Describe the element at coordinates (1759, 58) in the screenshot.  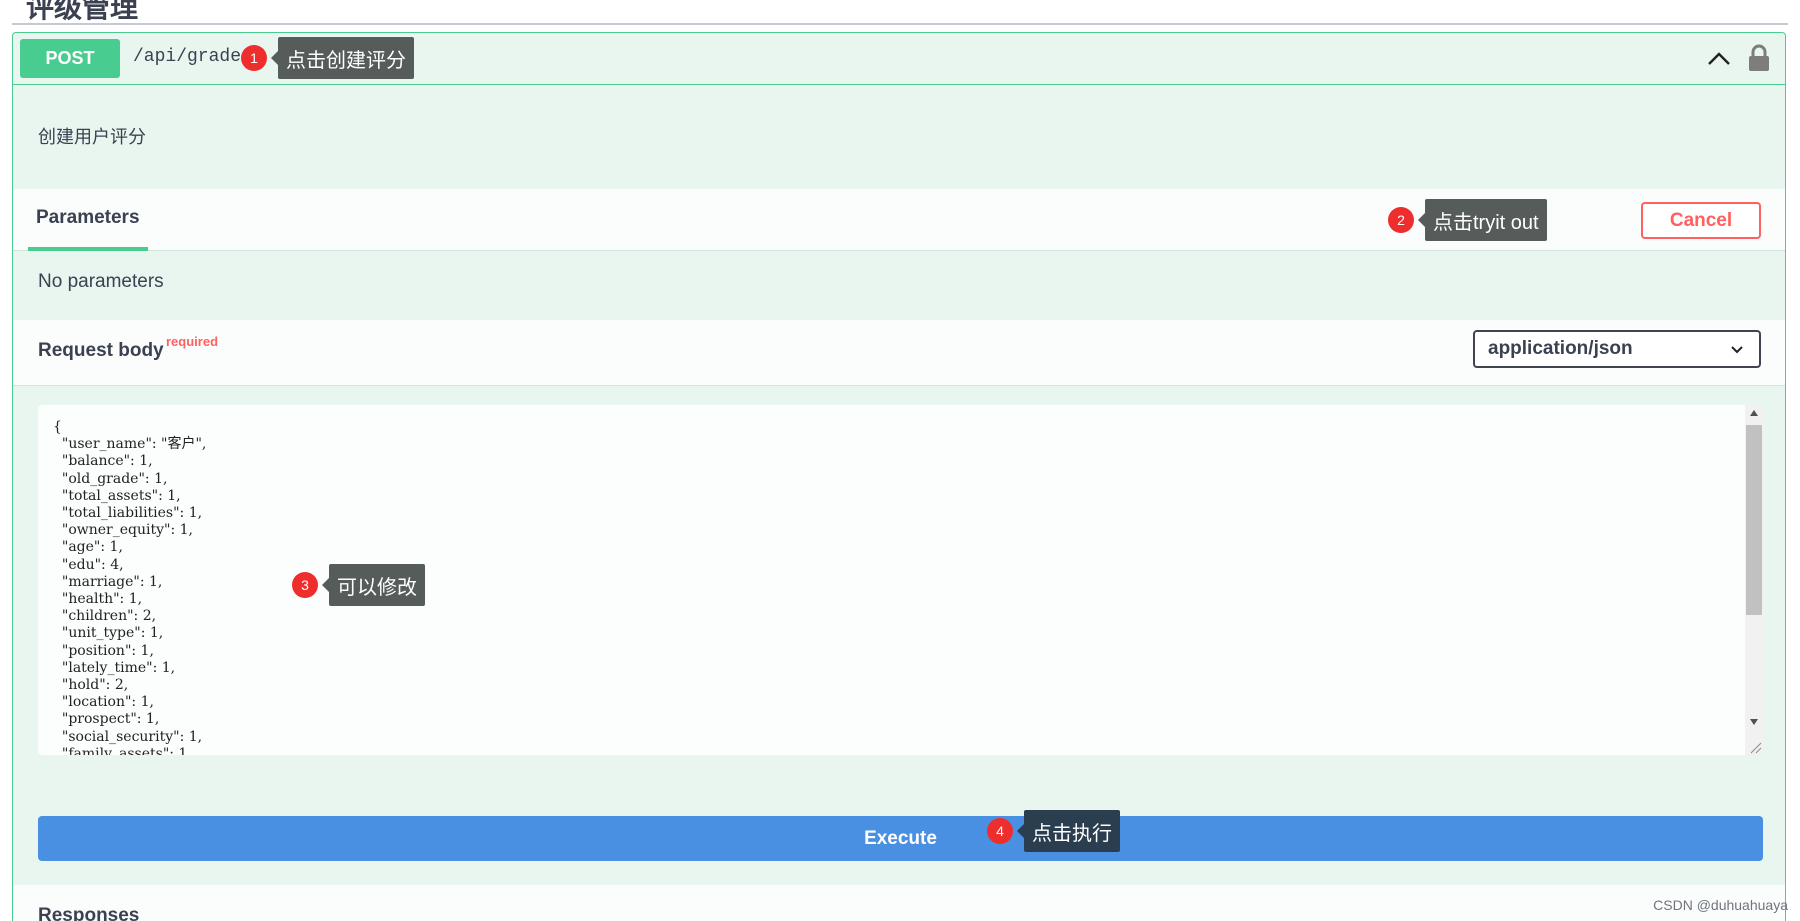
I see `lock-icon` at that location.